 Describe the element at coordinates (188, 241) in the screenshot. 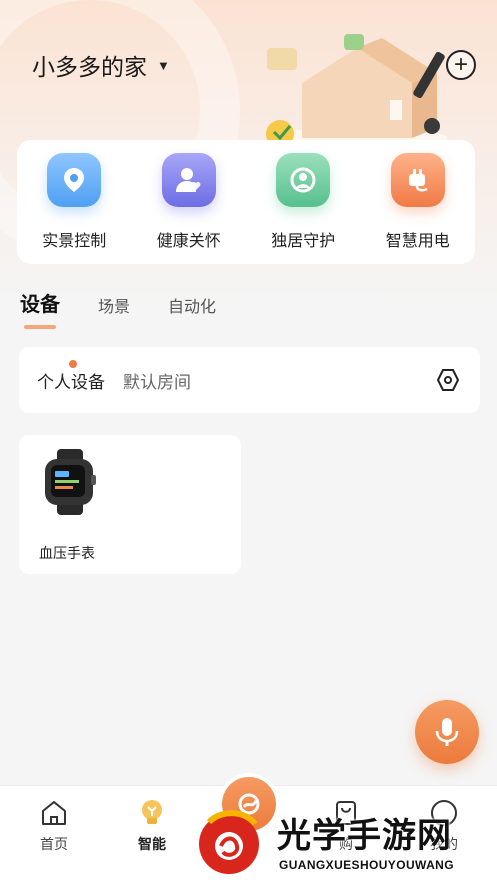

I see `quick-action-label: 健康关怀` at that location.